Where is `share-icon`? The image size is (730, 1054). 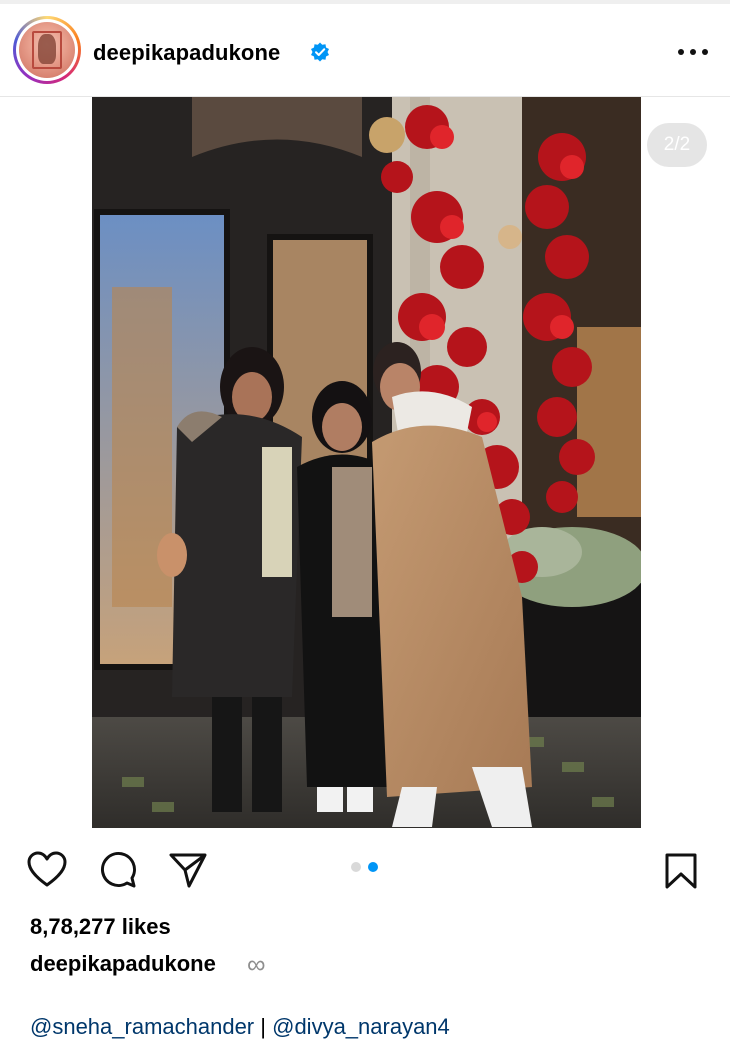 share-icon is located at coordinates (188, 870).